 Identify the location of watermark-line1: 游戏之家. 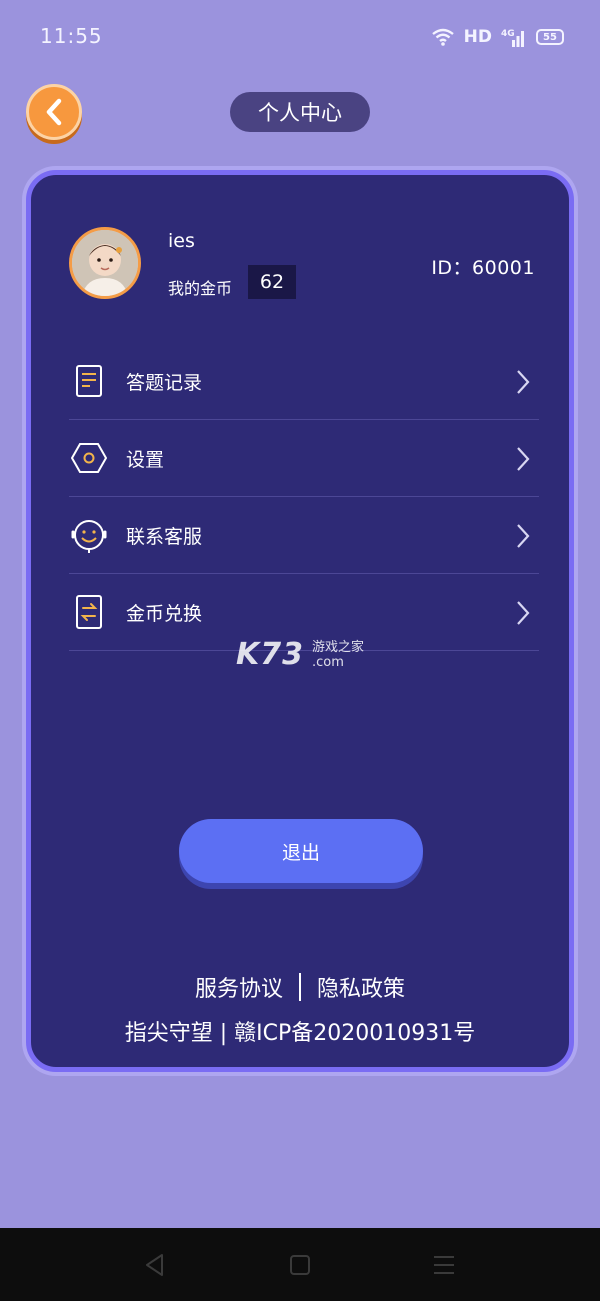
(338, 647).